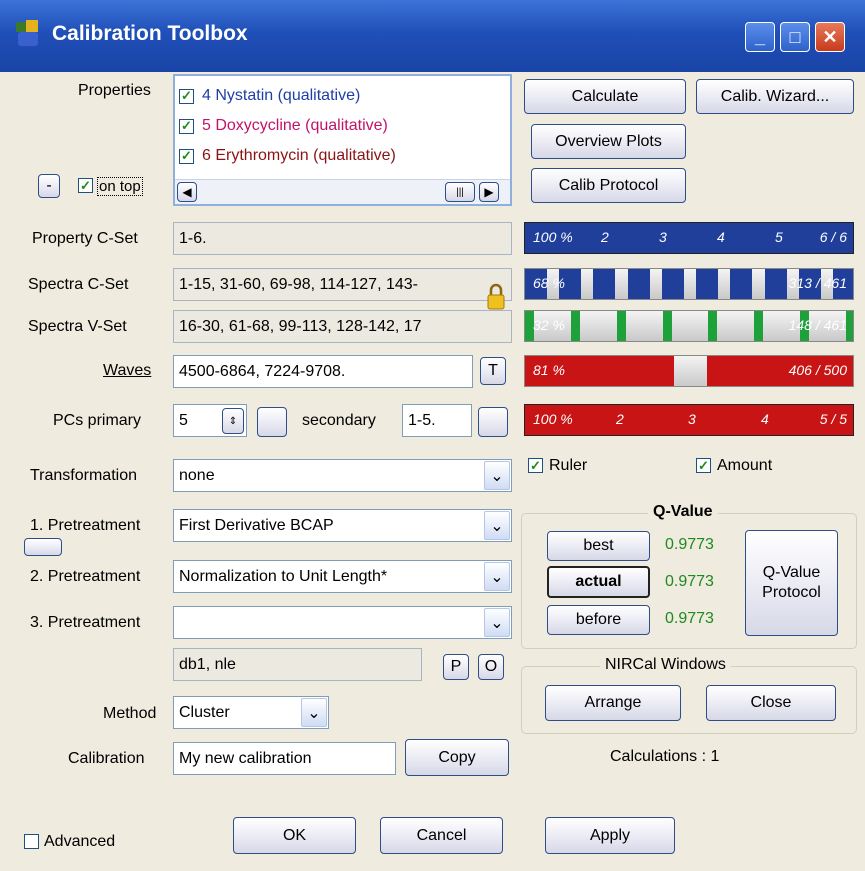 Image resolution: width=865 pixels, height=871 pixels. What do you see at coordinates (605, 96) in the screenshot?
I see `calculate-button: Calculate` at bounding box center [605, 96].